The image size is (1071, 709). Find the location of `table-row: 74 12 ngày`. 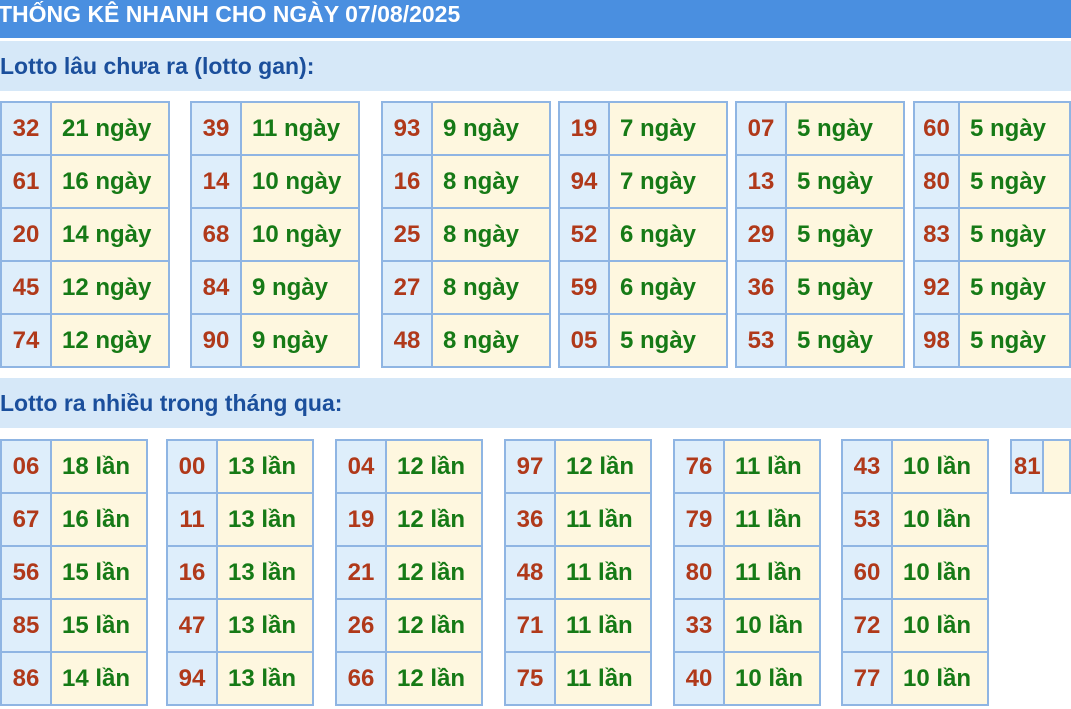

table-row: 74 12 ngày is located at coordinates (85, 340).